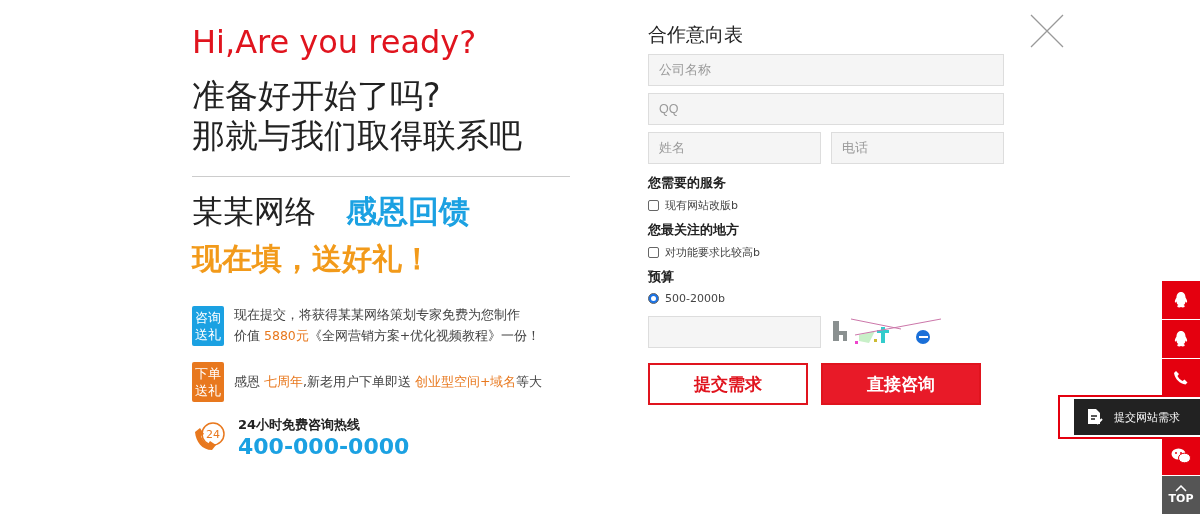 The image size is (1200, 521). Describe the element at coordinates (208, 326) in the screenshot. I see `offer-badge: 咨询 送礼` at that location.